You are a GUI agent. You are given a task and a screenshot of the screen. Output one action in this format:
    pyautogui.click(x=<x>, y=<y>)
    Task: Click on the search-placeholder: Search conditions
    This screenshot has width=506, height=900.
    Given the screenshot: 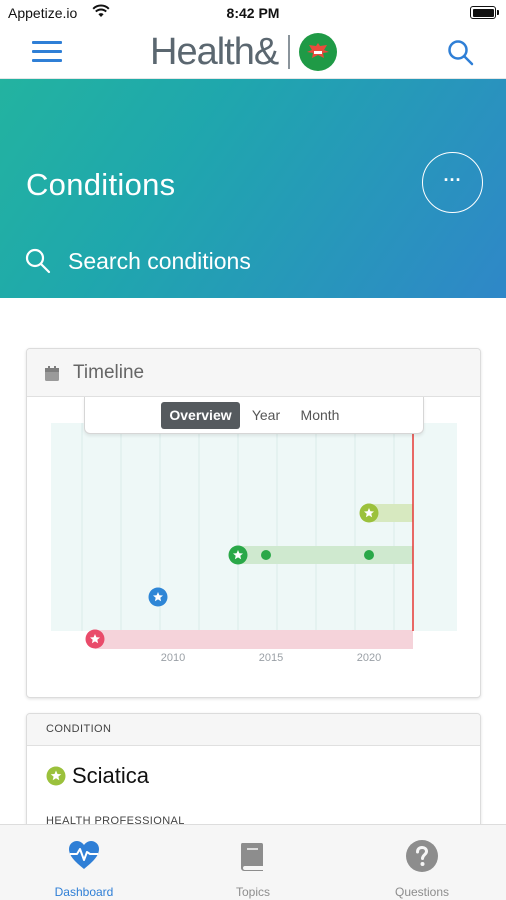 What is the action you would take?
    pyautogui.click(x=159, y=261)
    